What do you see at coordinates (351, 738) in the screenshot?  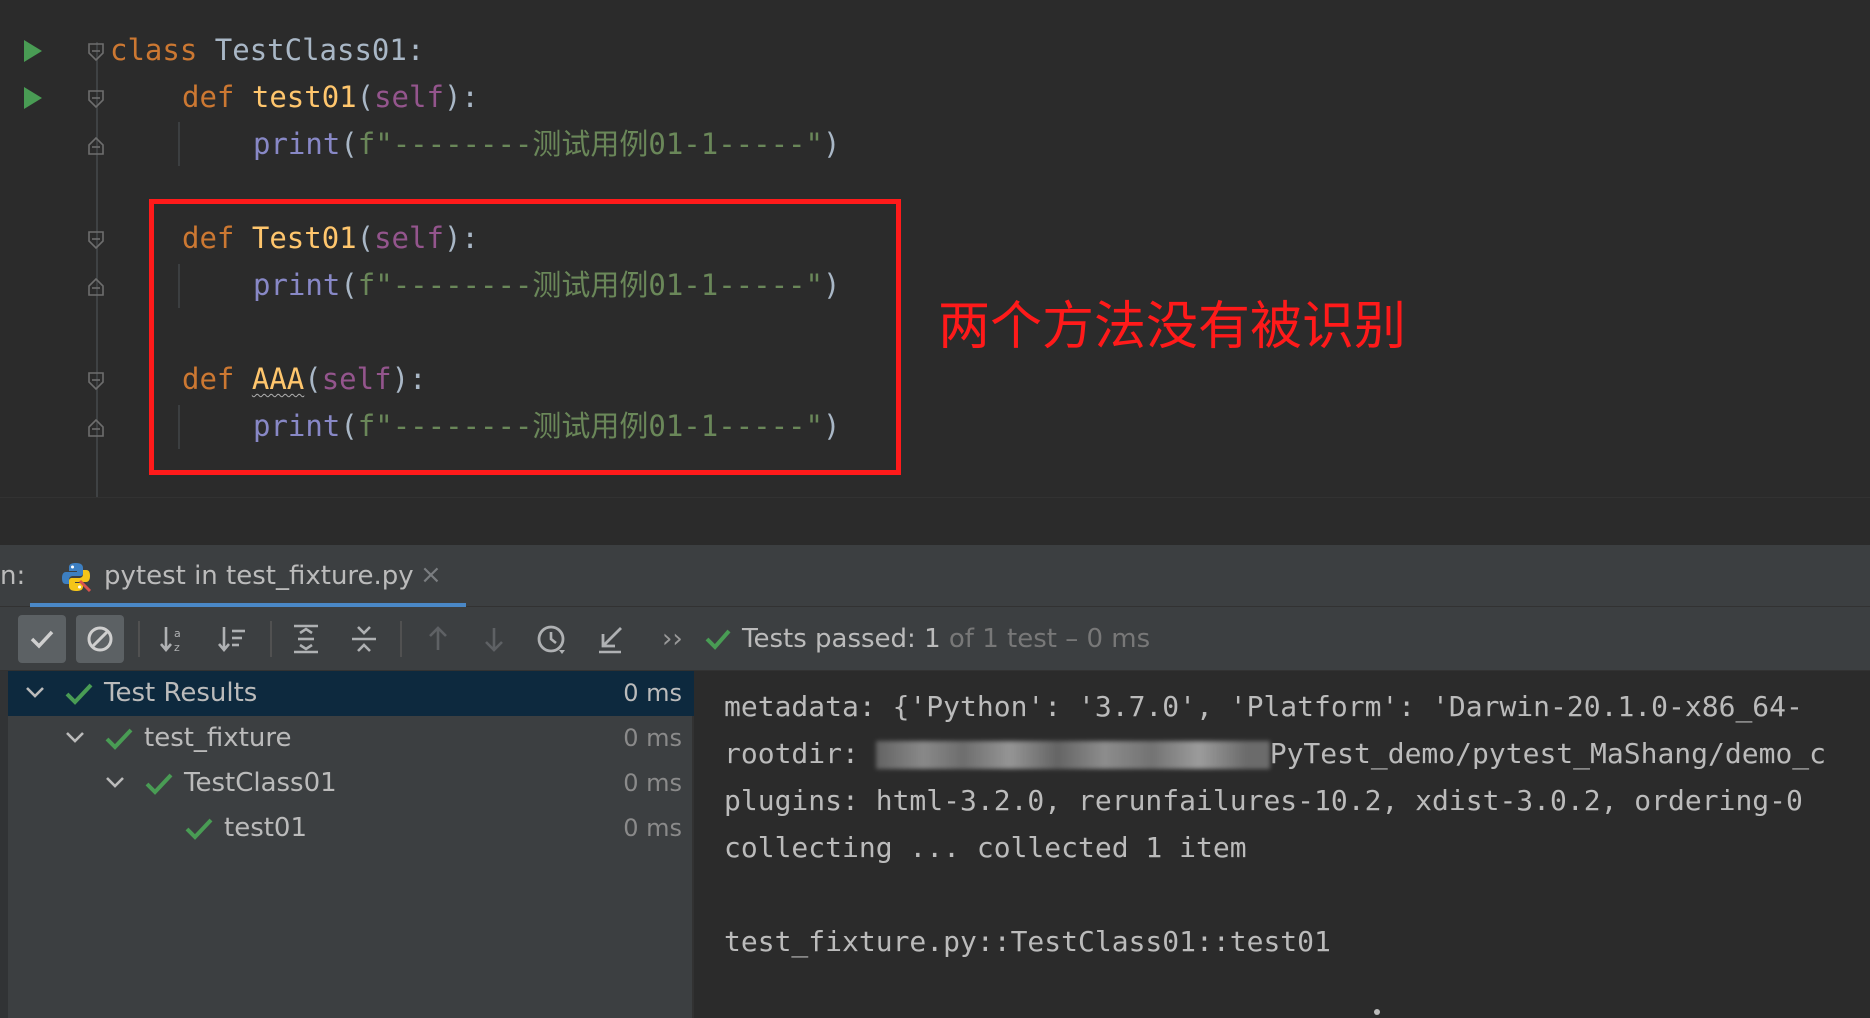 I see `tree-item-test-fixture: test_fixture 0 ms` at bounding box center [351, 738].